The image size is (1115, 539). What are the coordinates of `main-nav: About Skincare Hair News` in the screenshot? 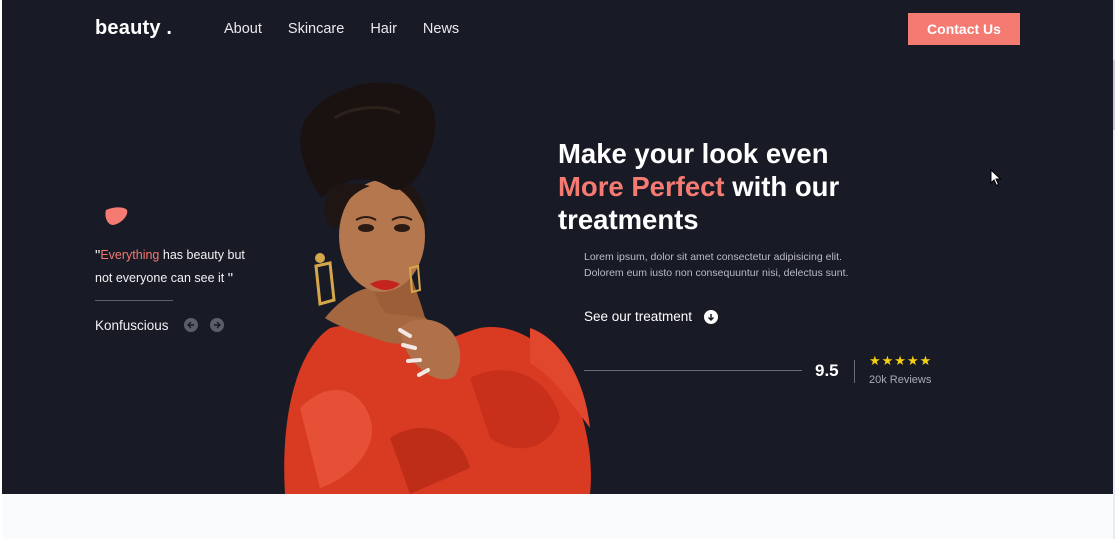 It's located at (354, 29).